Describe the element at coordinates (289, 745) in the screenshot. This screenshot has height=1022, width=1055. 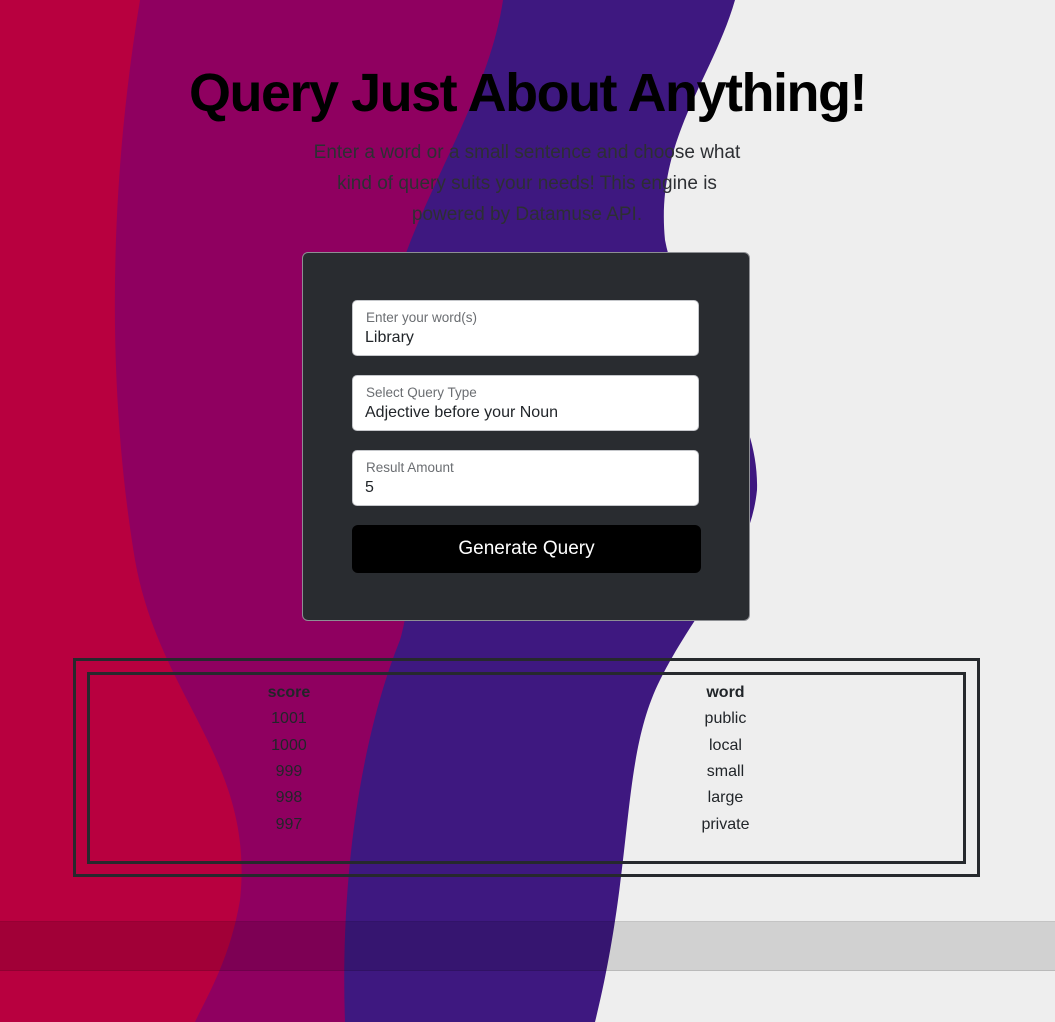
I see `score-cell: 1000` at that location.